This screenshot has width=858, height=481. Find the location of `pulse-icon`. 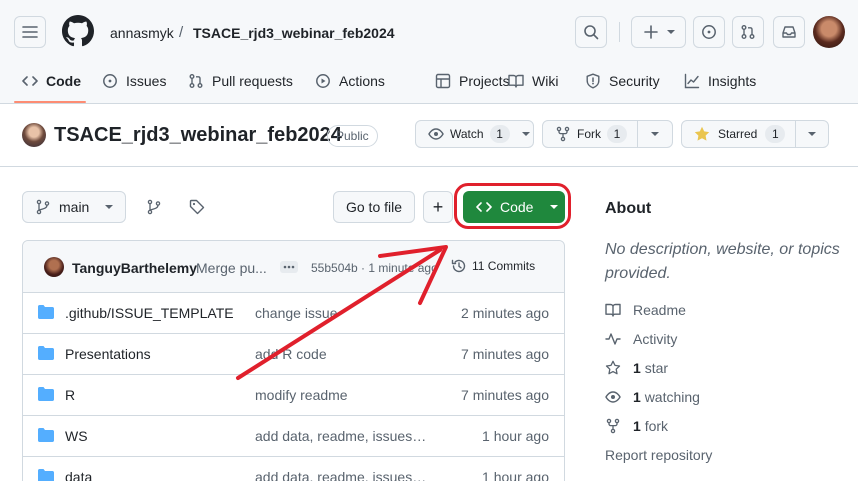

pulse-icon is located at coordinates (613, 339).